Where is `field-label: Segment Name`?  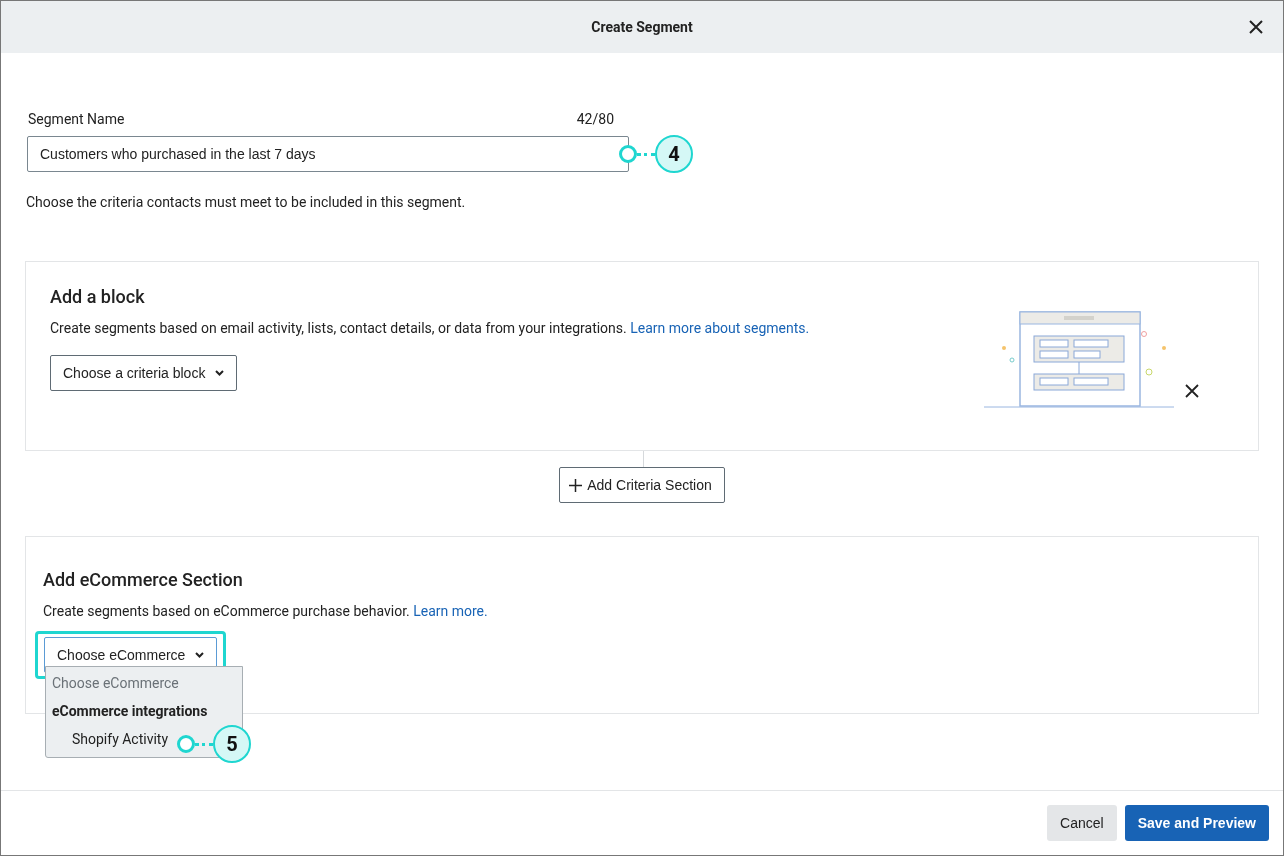 field-label: Segment Name is located at coordinates (76, 119).